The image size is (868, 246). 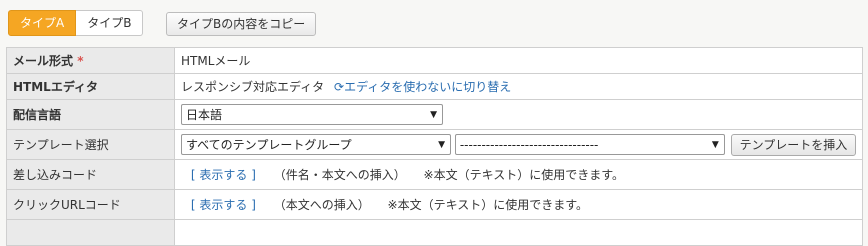 What do you see at coordinates (204, 115) in the screenshot?
I see `language-select-value: 日本語` at bounding box center [204, 115].